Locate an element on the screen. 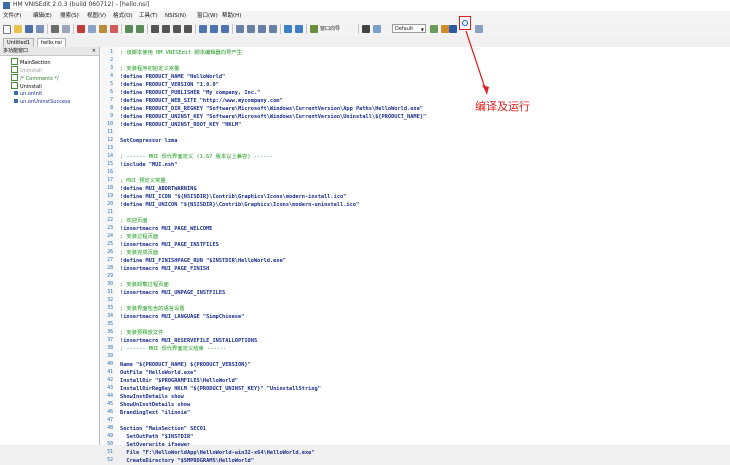 The height and width of the screenshot is (465, 730). menu-tools: 工具(T) is located at coordinates (148, 16).